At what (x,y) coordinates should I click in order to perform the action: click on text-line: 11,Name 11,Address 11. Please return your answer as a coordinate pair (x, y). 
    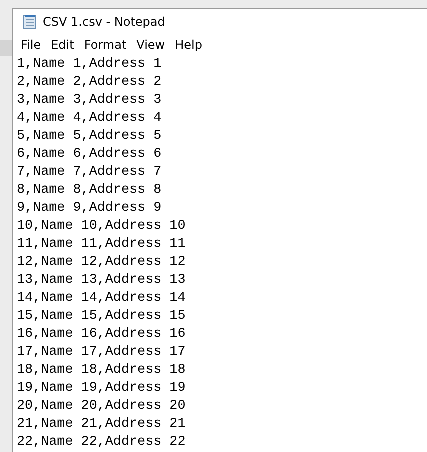
    Looking at the image, I should click on (102, 245).